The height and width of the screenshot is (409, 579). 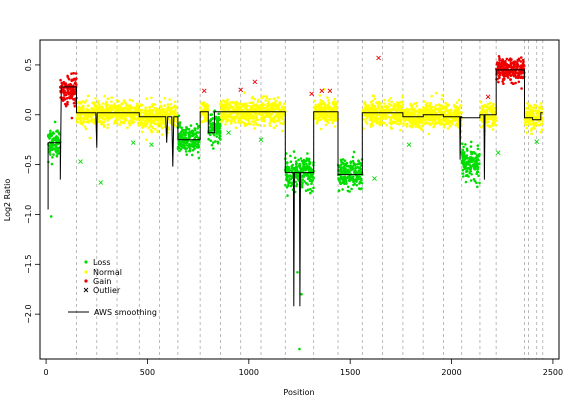 I want to click on legend-label: Outlier, so click(x=107, y=290).